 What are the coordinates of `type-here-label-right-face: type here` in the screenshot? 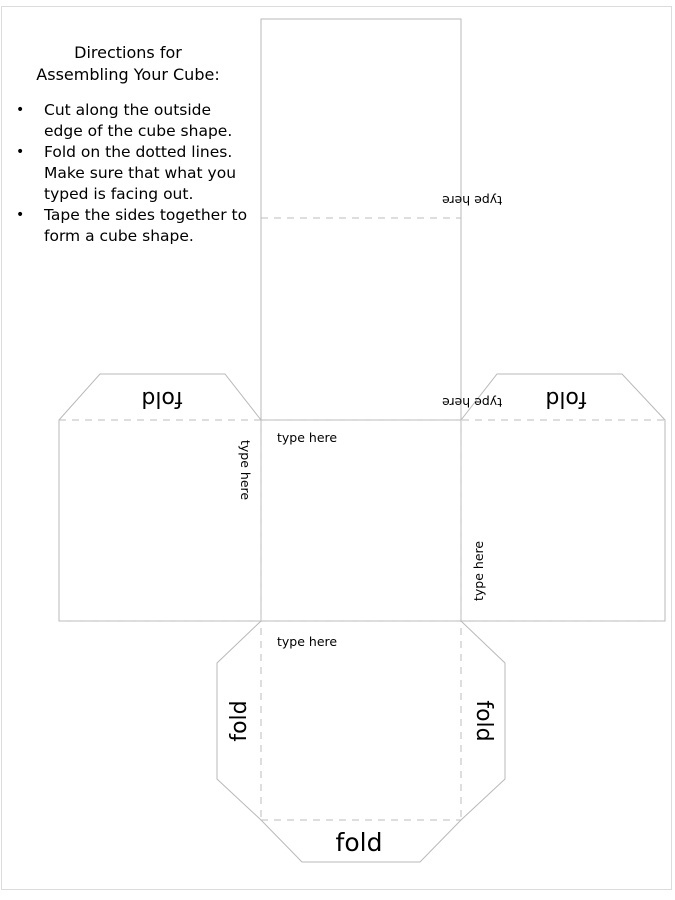 It's located at (478, 571).